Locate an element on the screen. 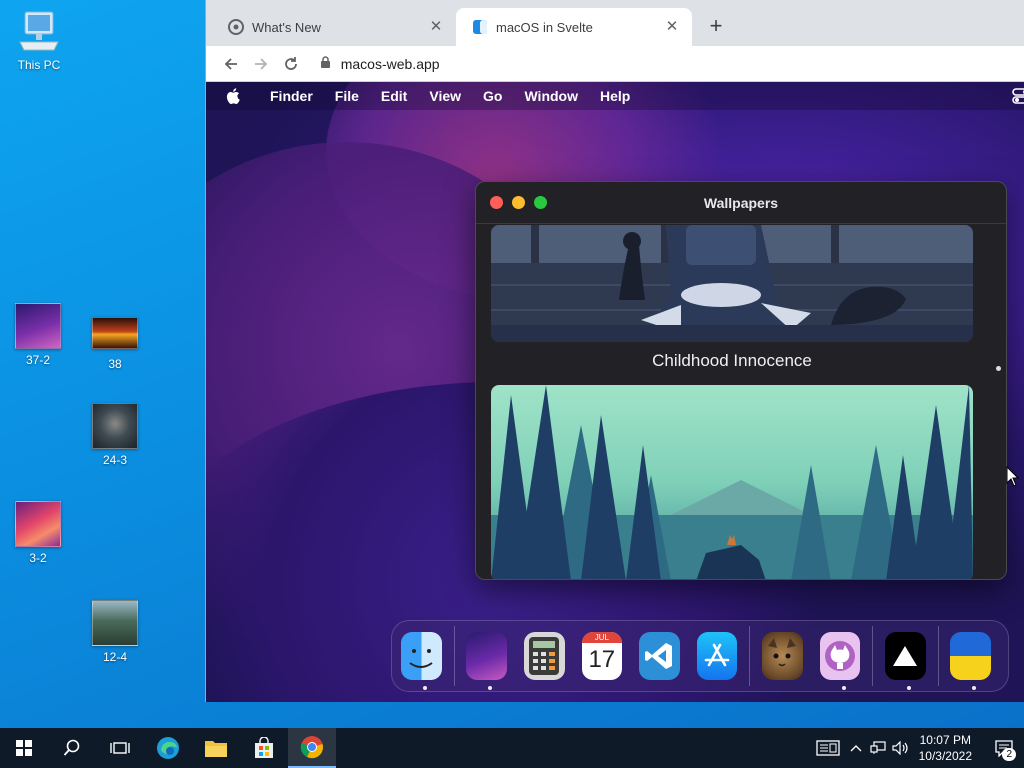 The height and width of the screenshot is (768, 1024). menu-app-name: Finder is located at coordinates (291, 96).